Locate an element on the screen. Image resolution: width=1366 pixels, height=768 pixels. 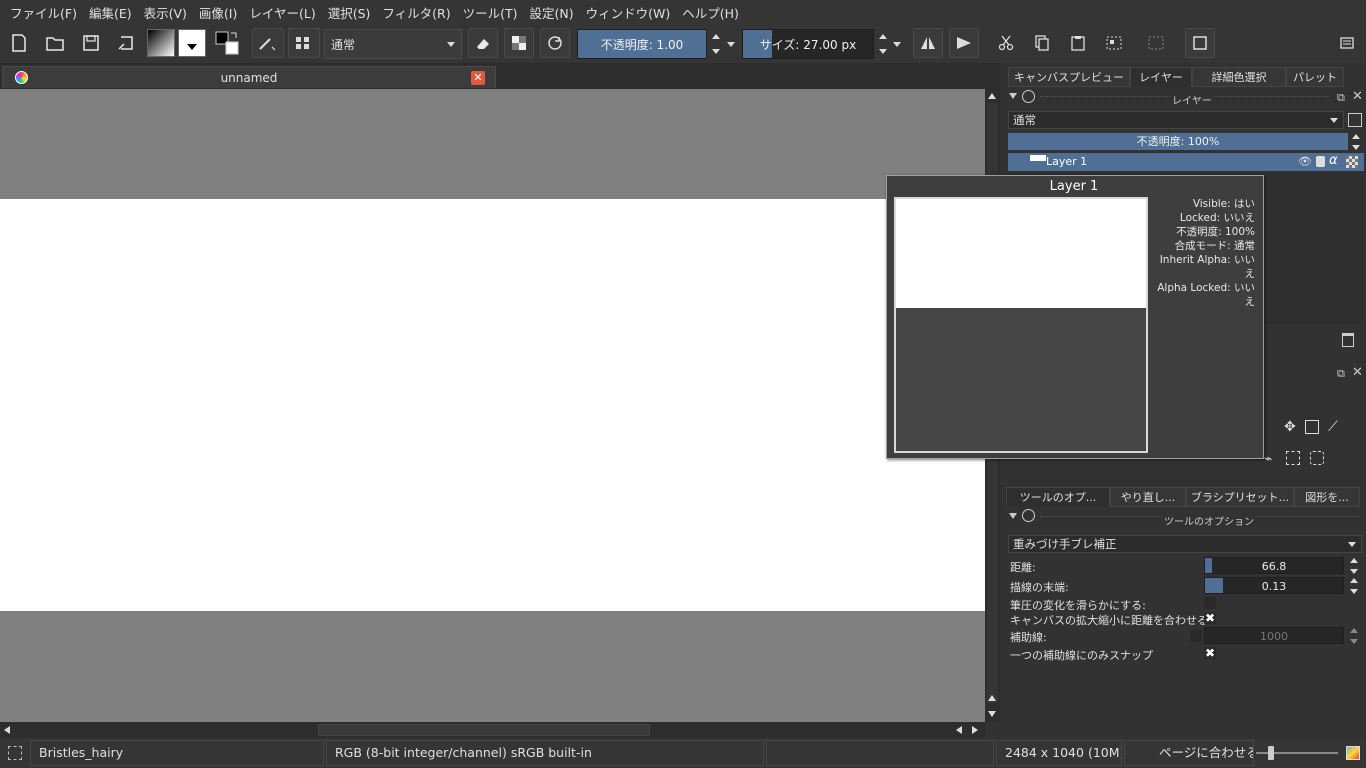
layer-opacity-spin is located at coordinates (1356, 142).